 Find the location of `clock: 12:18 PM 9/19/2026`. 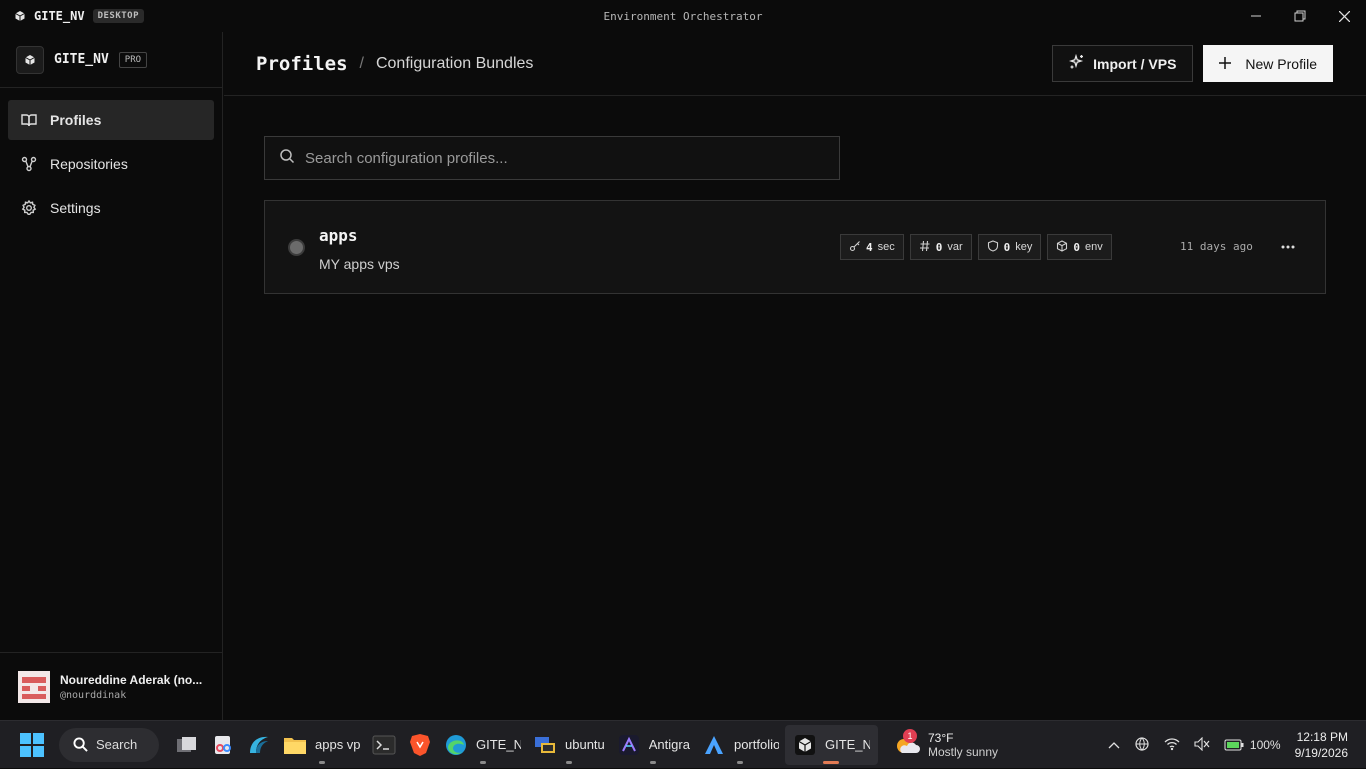

clock: 12:18 PM 9/19/2026 is located at coordinates (1321, 745).